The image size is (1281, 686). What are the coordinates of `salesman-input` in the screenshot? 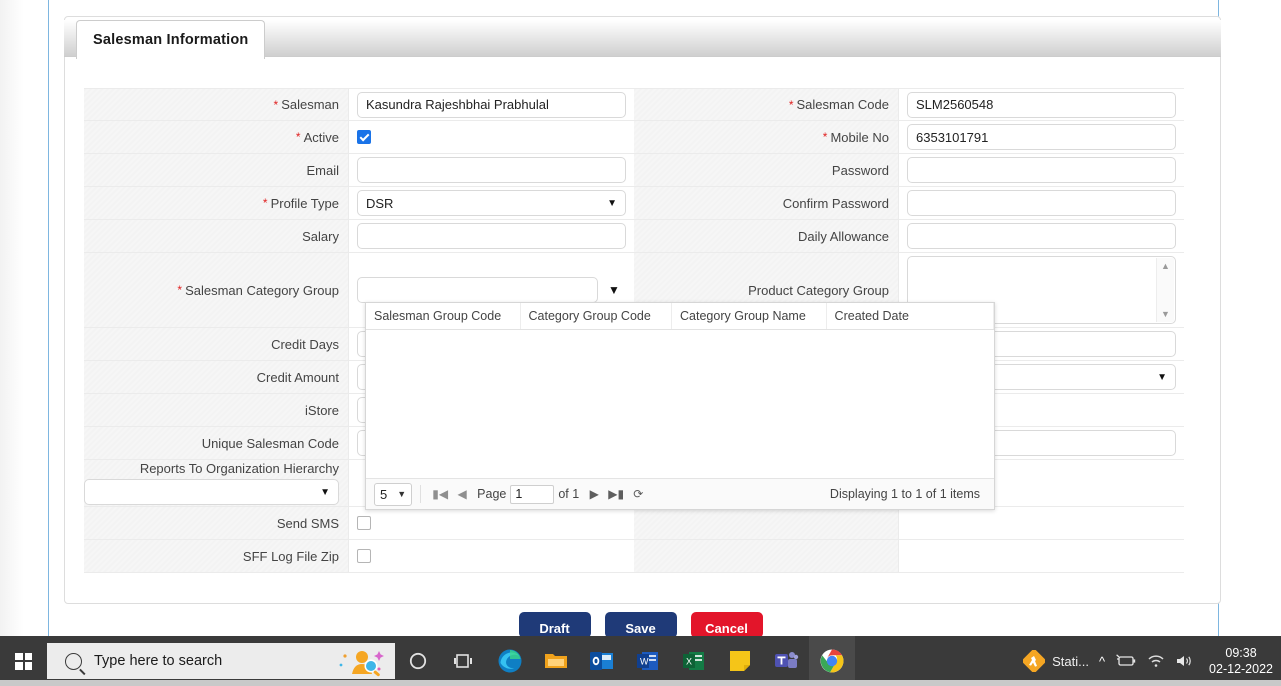 It's located at (491, 104).